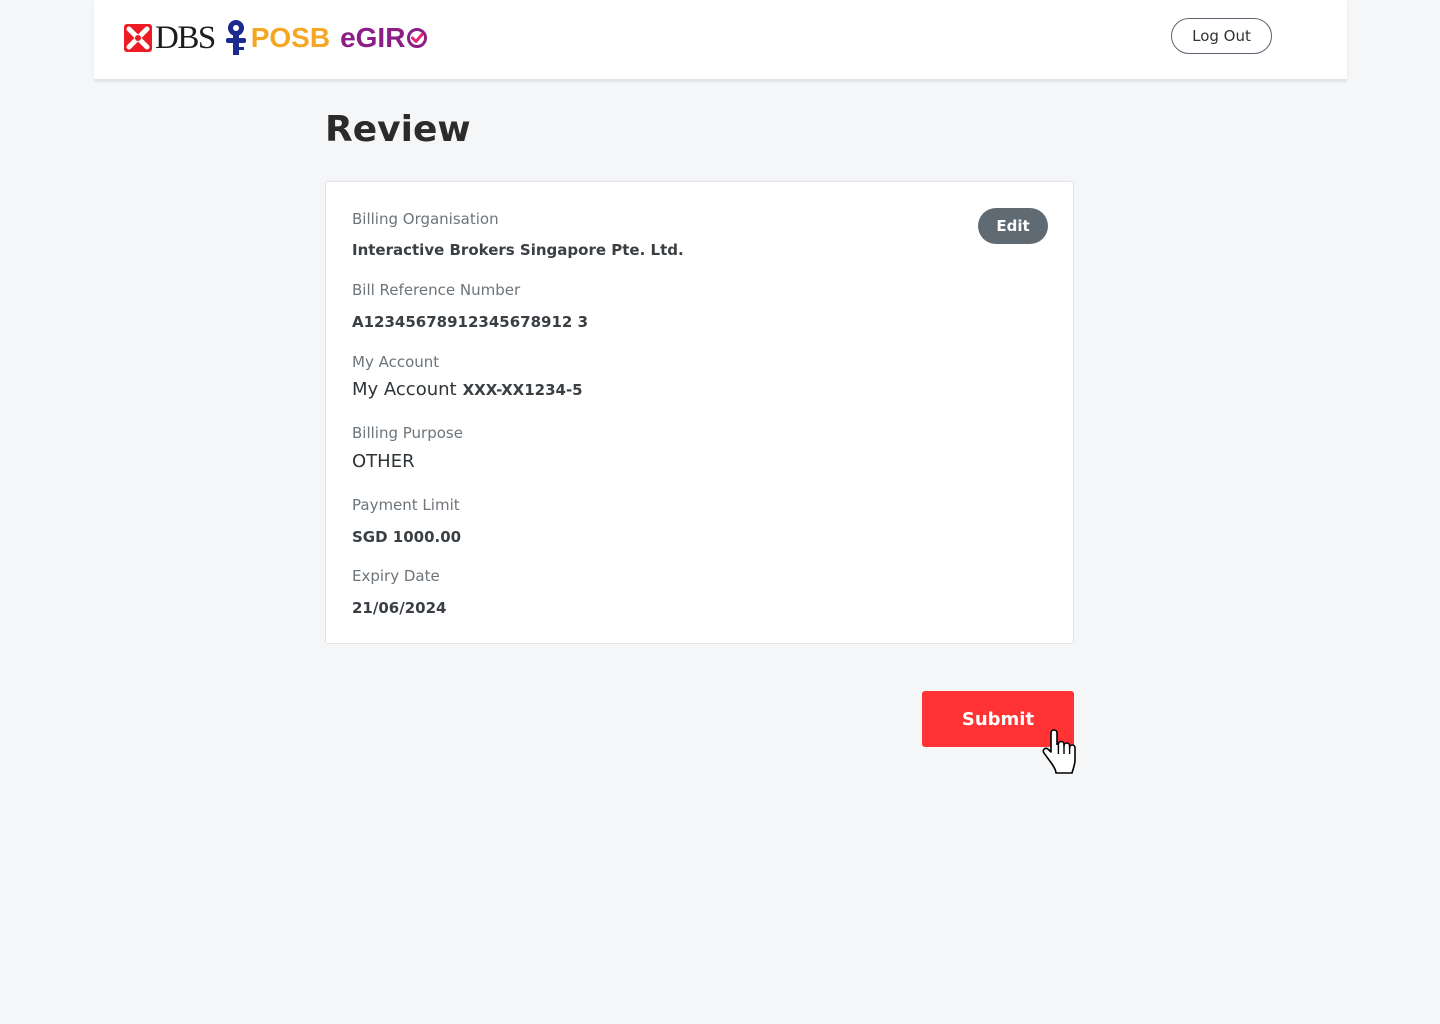  Describe the element at coordinates (185, 37) in the screenshot. I see `dbs-logo-text: DBS` at that location.